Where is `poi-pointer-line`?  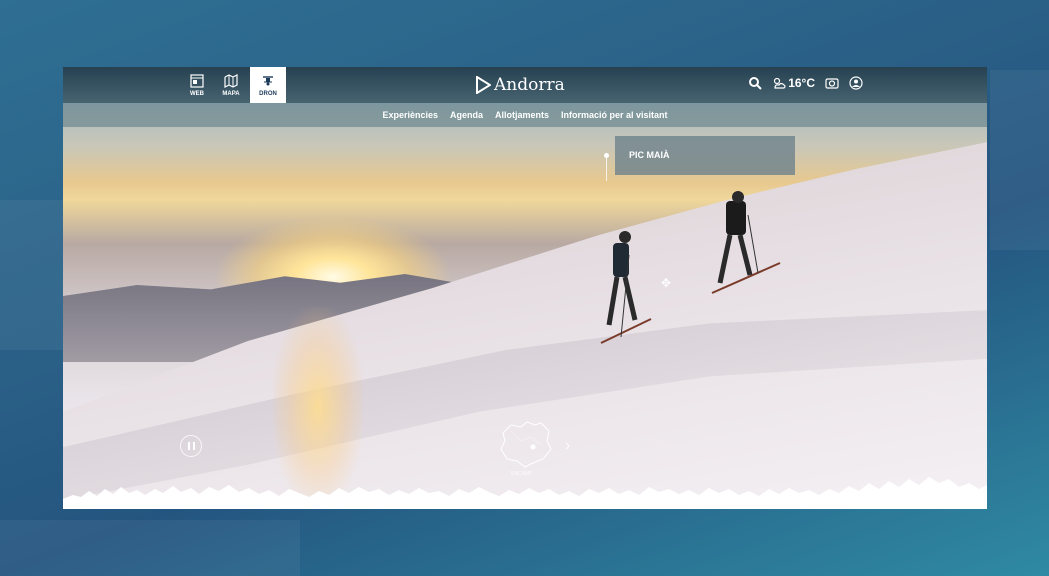
poi-pointer-line is located at coordinates (606, 168).